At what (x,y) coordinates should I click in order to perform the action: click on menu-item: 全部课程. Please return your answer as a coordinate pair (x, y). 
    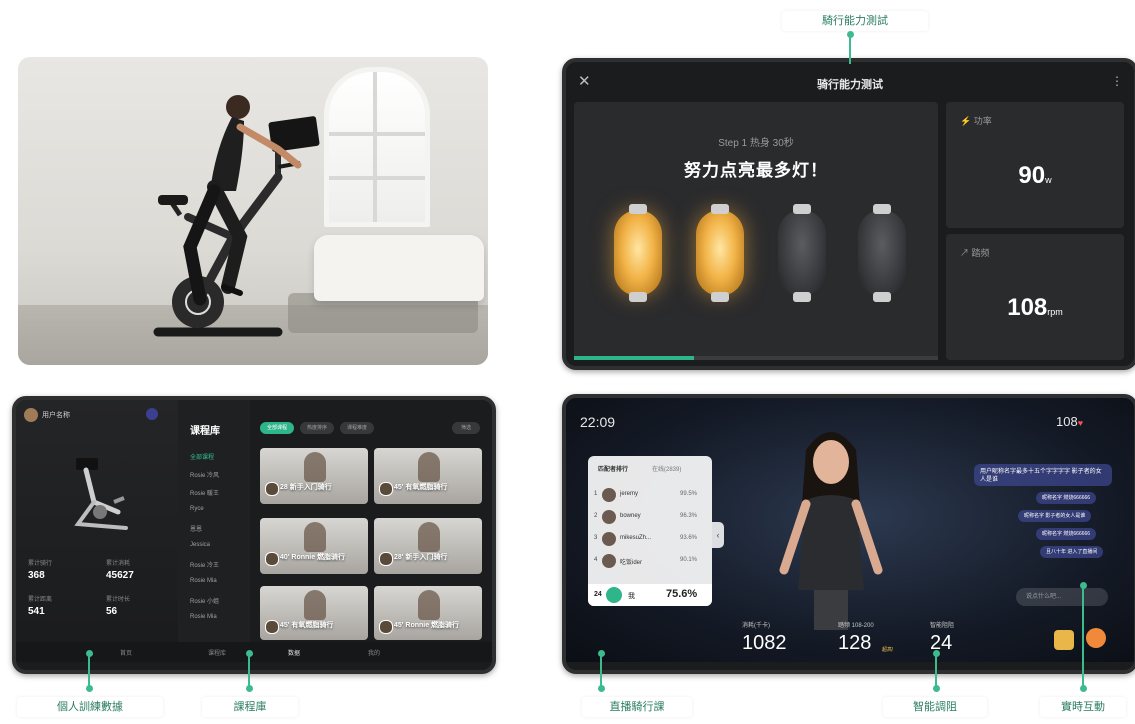
    Looking at the image, I should click on (202, 456).